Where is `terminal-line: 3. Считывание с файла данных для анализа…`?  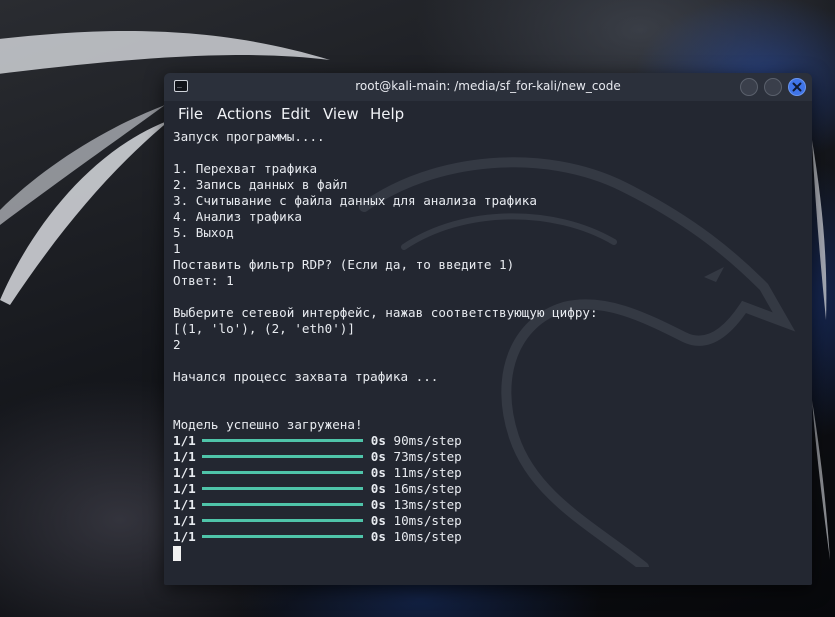
terminal-line: 3. Считывание с файла данных для анализа… is located at coordinates (355, 200).